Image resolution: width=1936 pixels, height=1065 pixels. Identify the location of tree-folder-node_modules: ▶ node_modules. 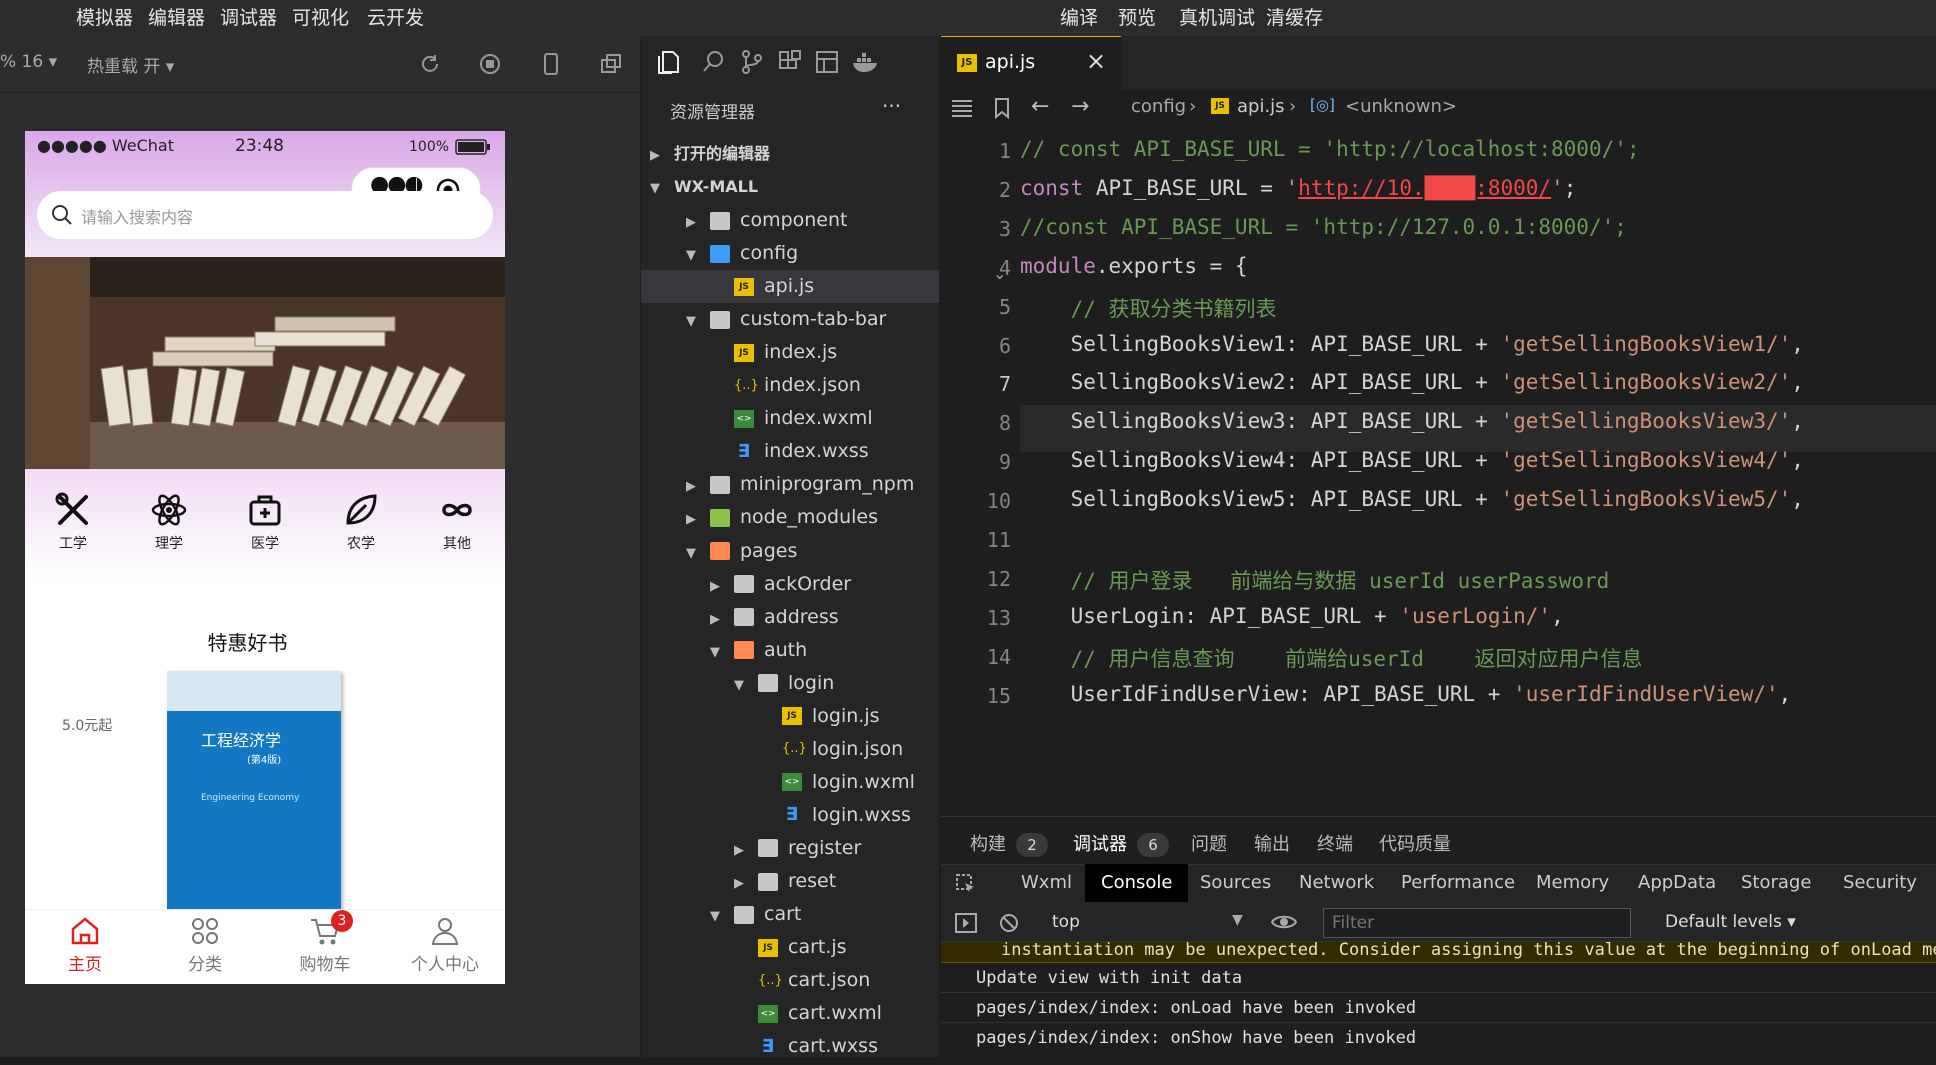
(781, 517).